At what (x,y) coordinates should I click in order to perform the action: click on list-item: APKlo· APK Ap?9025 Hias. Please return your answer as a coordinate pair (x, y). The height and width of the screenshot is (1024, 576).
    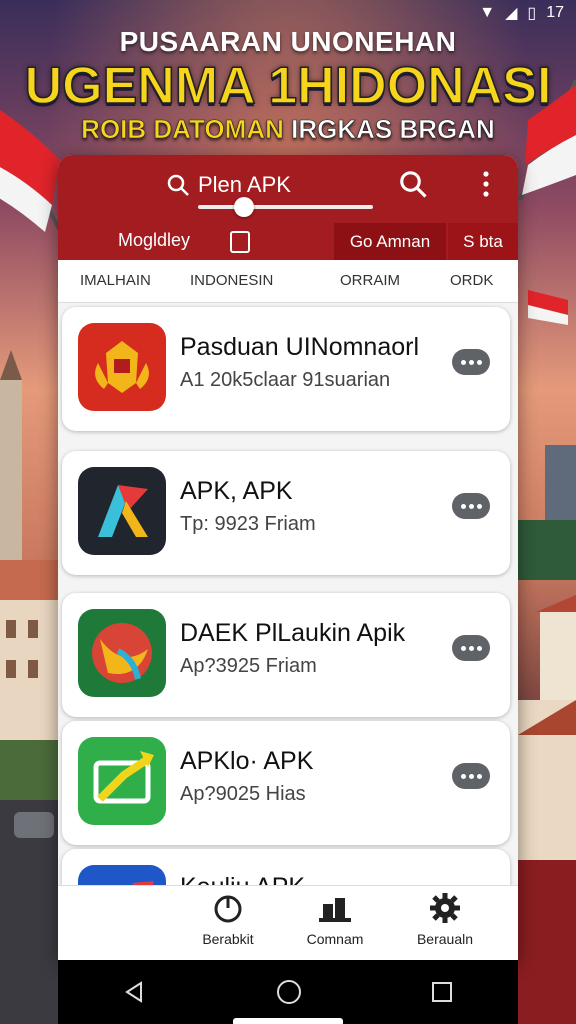
    Looking at the image, I should click on (286, 783).